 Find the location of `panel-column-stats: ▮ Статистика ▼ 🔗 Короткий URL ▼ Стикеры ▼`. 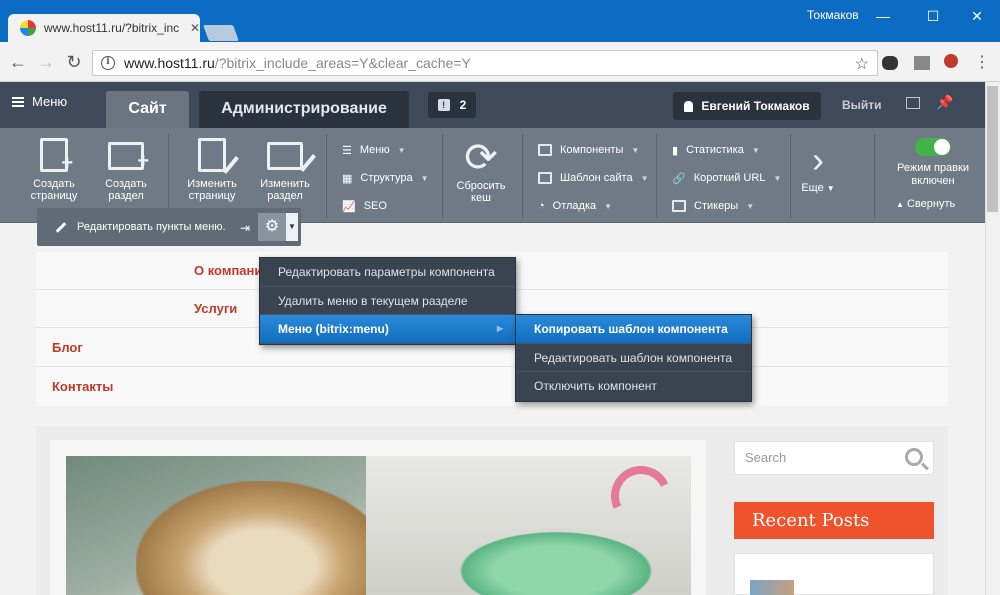

panel-column-stats: ▮ Статистика ▼ 🔗 Короткий URL ▼ Стикеры ▼ is located at coordinates (726, 178).